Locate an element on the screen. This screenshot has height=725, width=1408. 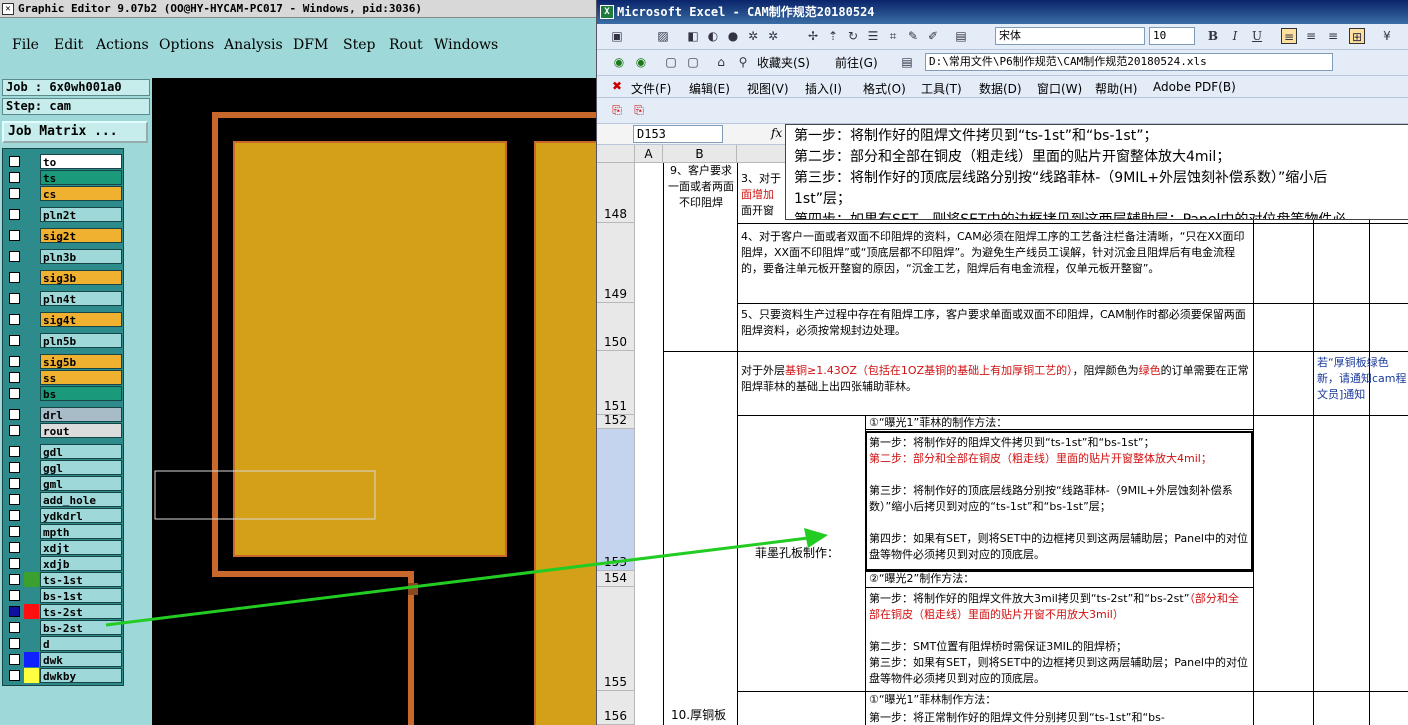
layer-name: rout is located at coordinates (81, 430).